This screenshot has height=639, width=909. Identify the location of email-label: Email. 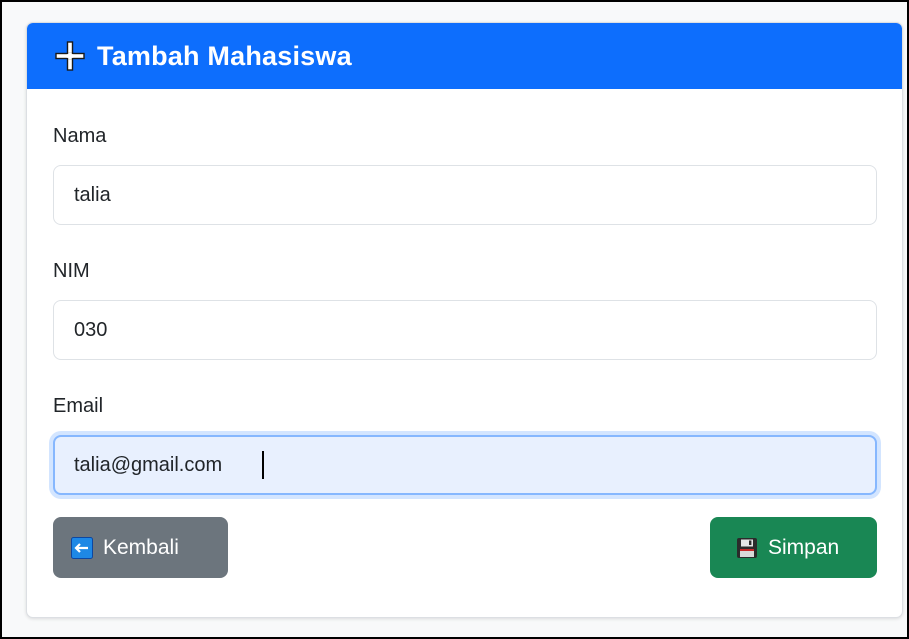
(78, 406).